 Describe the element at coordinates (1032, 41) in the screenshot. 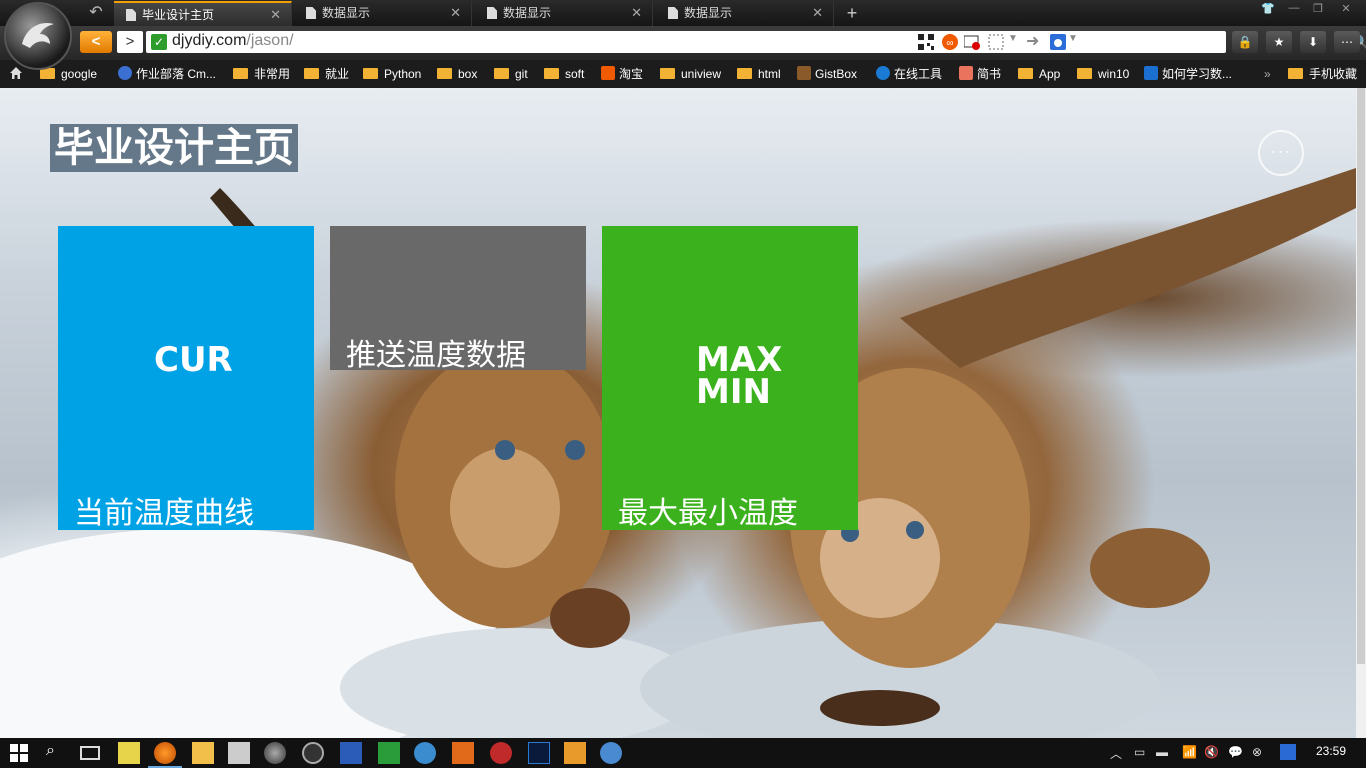

I see `go-arrow-icon: ➜` at that location.